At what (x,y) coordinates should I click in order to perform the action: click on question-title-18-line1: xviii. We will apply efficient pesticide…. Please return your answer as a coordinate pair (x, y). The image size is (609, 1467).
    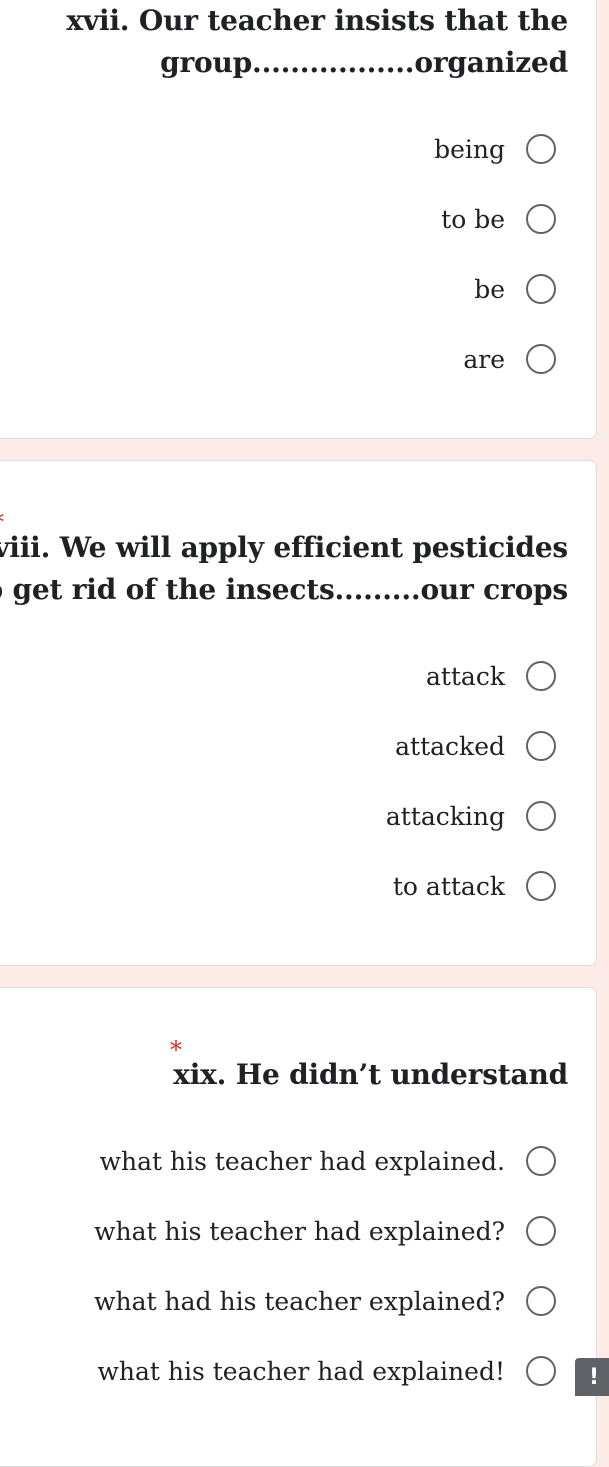
    Looking at the image, I should click on (284, 547).